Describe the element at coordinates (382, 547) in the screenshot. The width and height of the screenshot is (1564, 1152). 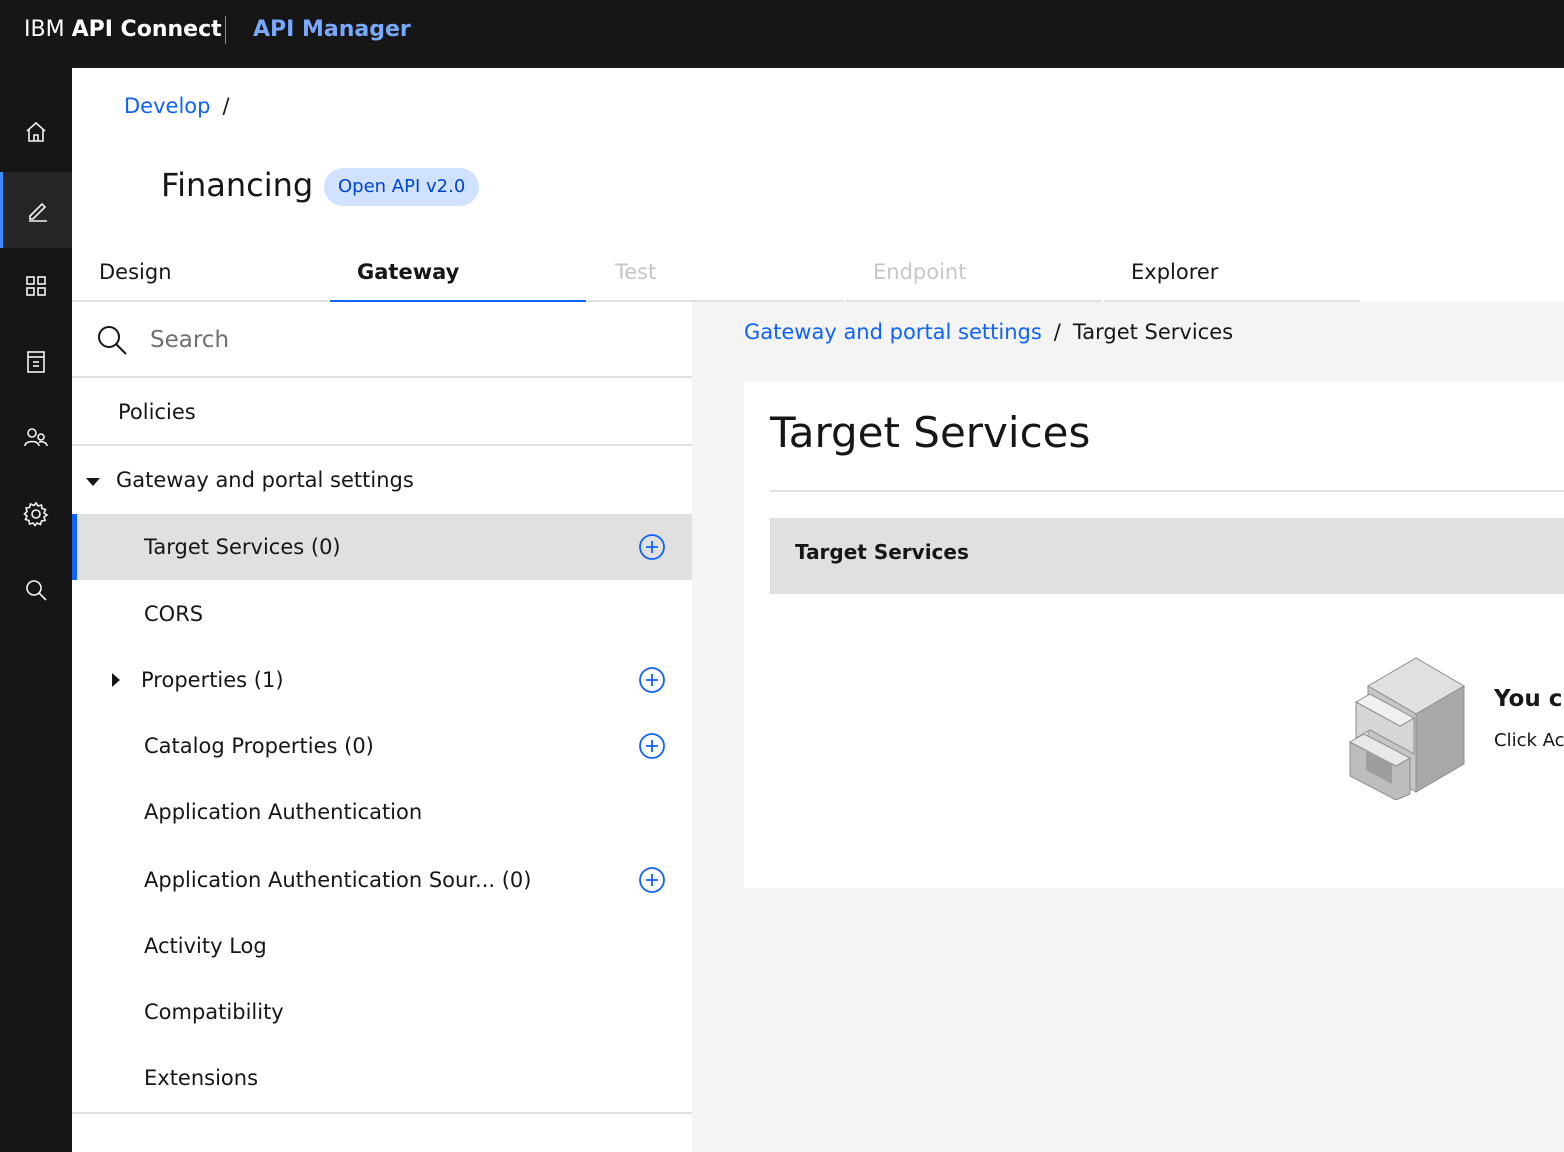
I see `nav-item-target-services: Target Services (0)` at that location.